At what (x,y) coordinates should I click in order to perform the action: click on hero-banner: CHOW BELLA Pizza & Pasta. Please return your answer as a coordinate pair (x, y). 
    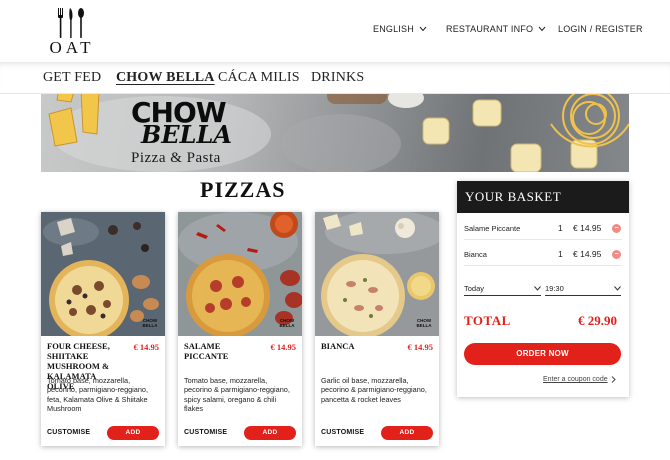
    Looking at the image, I should click on (335, 133).